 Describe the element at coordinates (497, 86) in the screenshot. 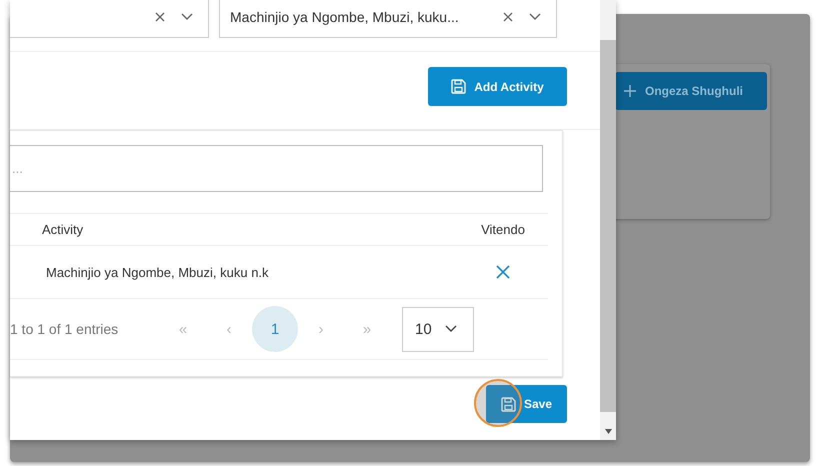

I see `add-activity-button: Add Activity` at that location.